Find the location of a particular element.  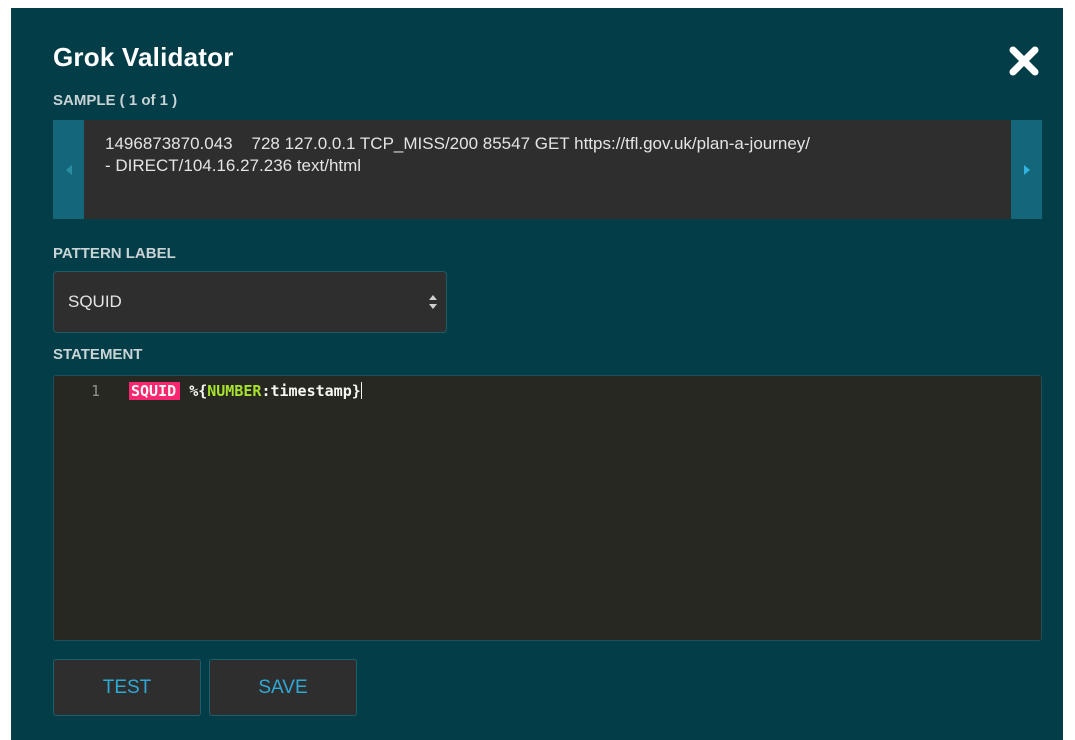

select-arrows-icon is located at coordinates (433, 302).